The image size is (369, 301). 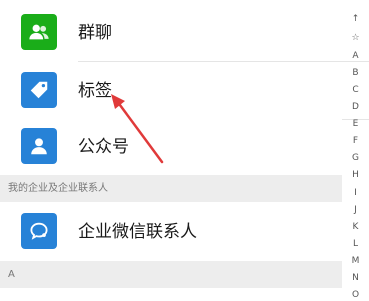 I want to click on index-letter: K, so click(x=355, y=227).